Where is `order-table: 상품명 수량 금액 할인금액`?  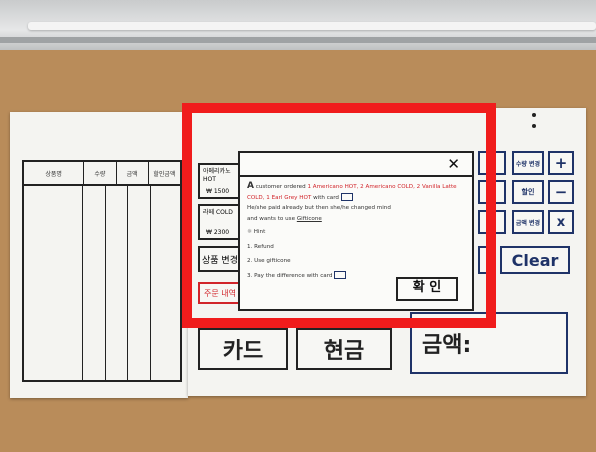 order-table: 상품명 수량 금액 할인금액 is located at coordinates (102, 271).